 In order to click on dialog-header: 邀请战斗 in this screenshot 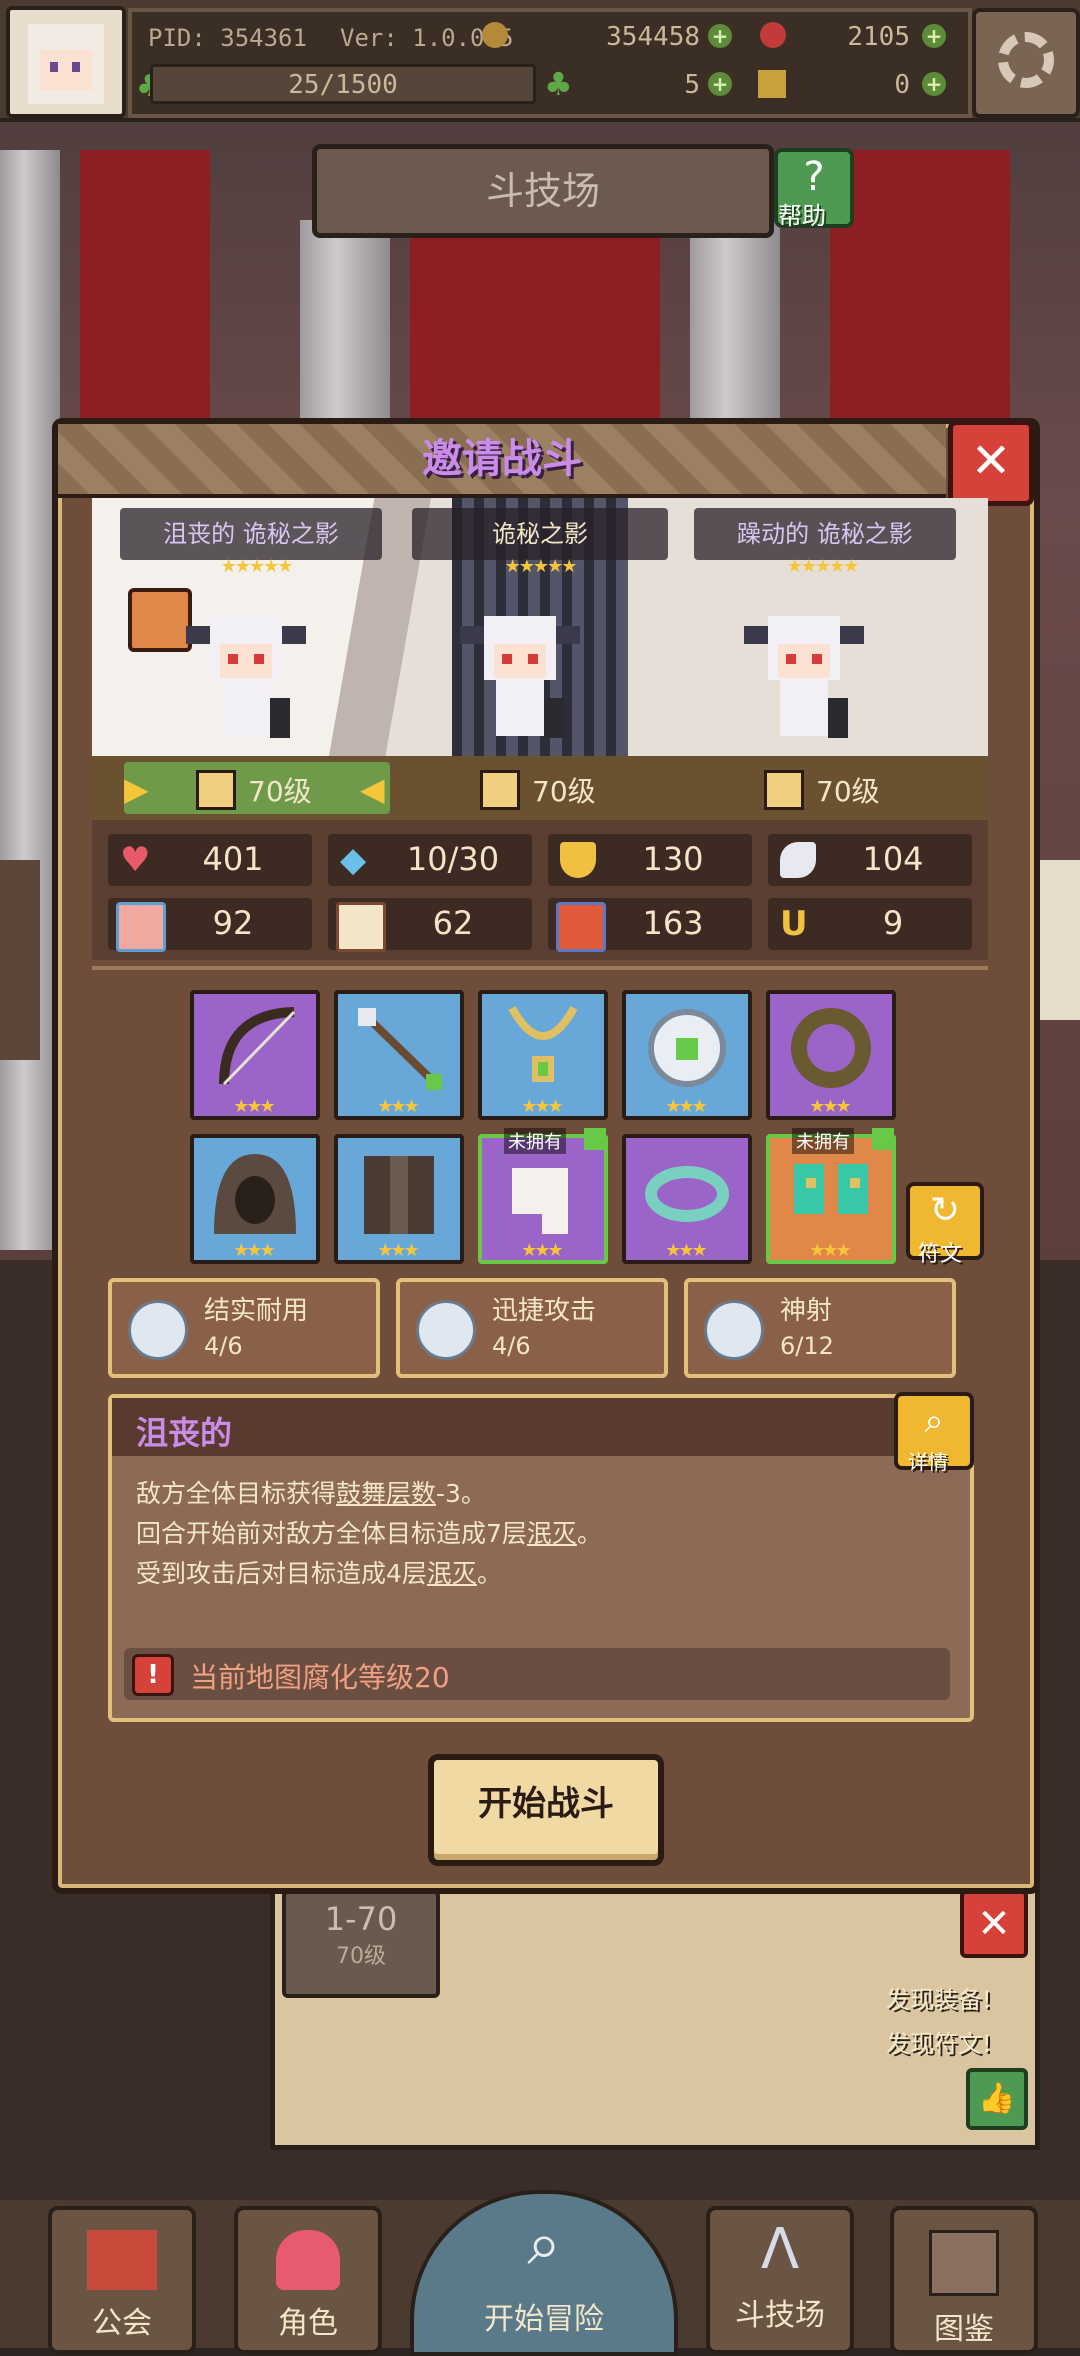, I will do `click(502, 461)`.